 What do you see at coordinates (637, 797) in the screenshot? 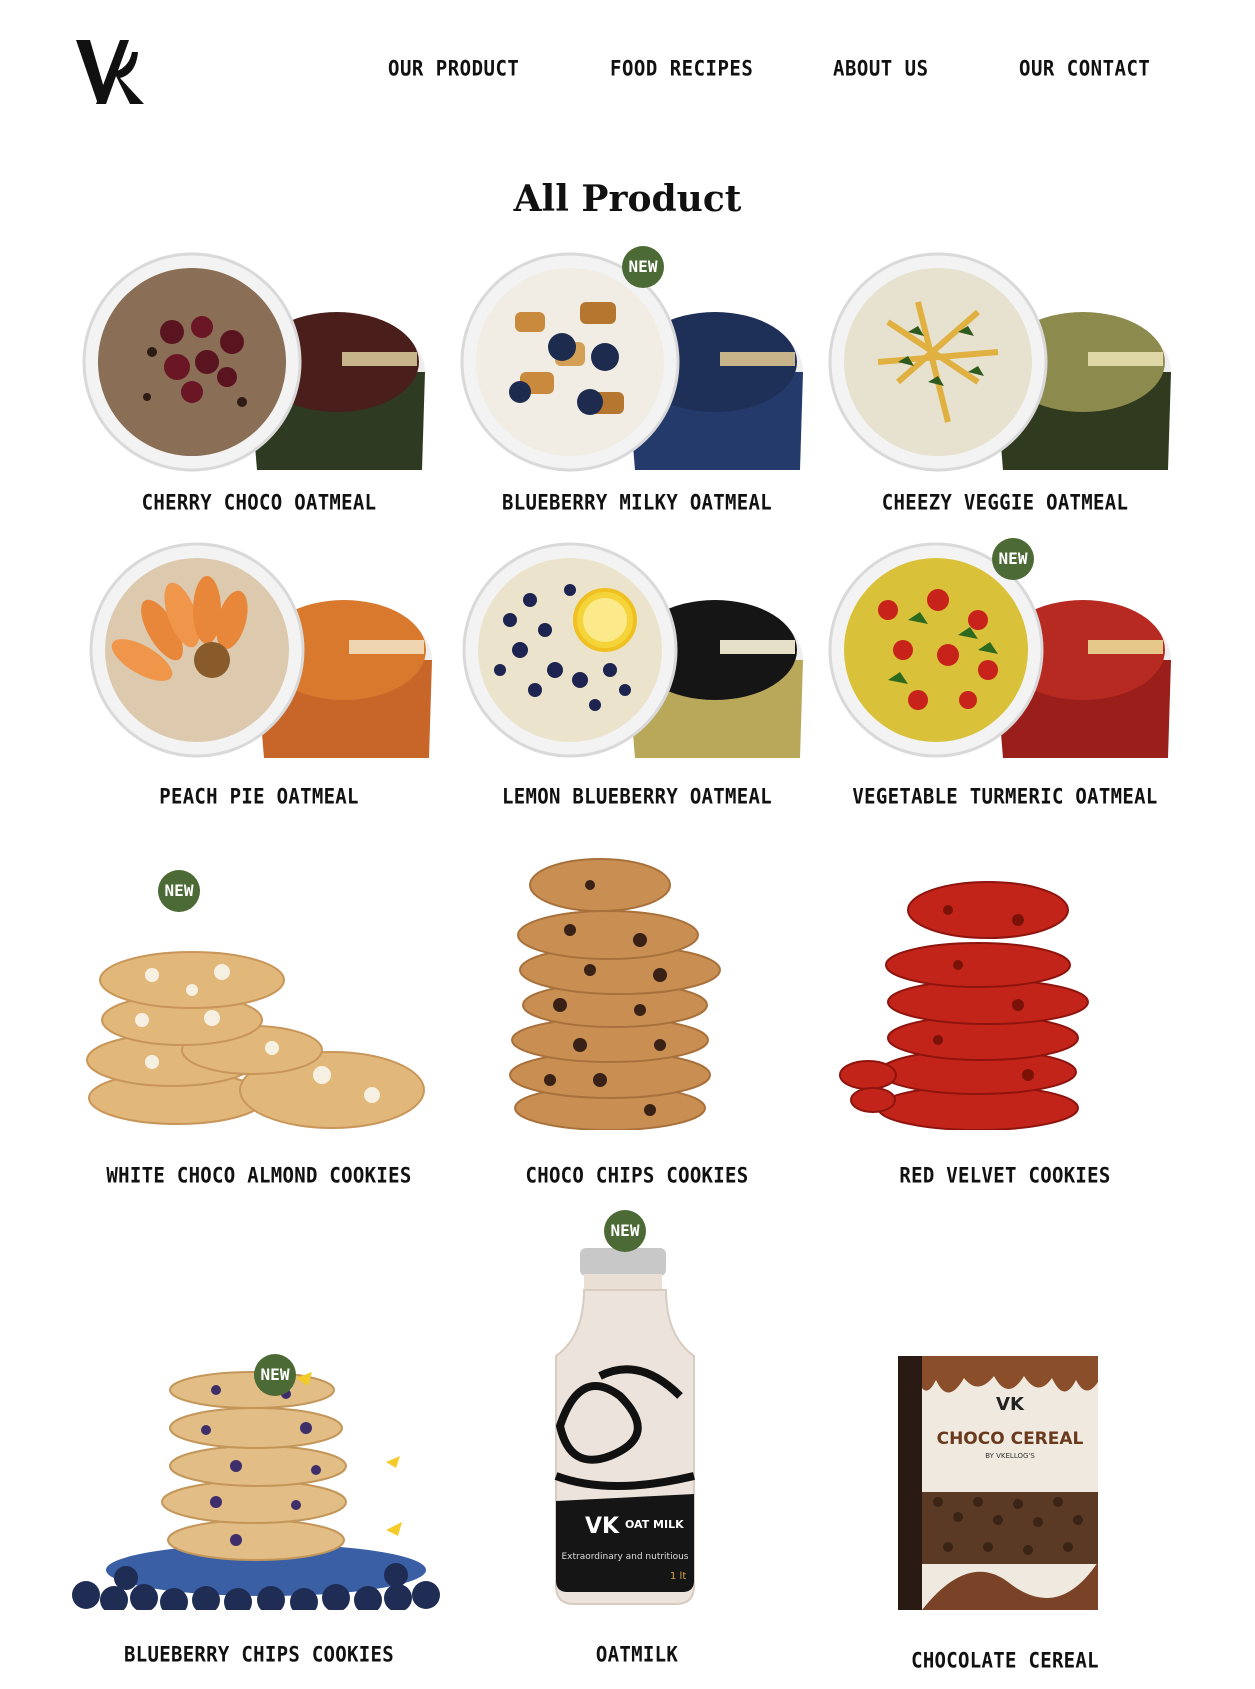
I see `product-name: LEMON BLUEBERRY OATMEAL` at bounding box center [637, 797].